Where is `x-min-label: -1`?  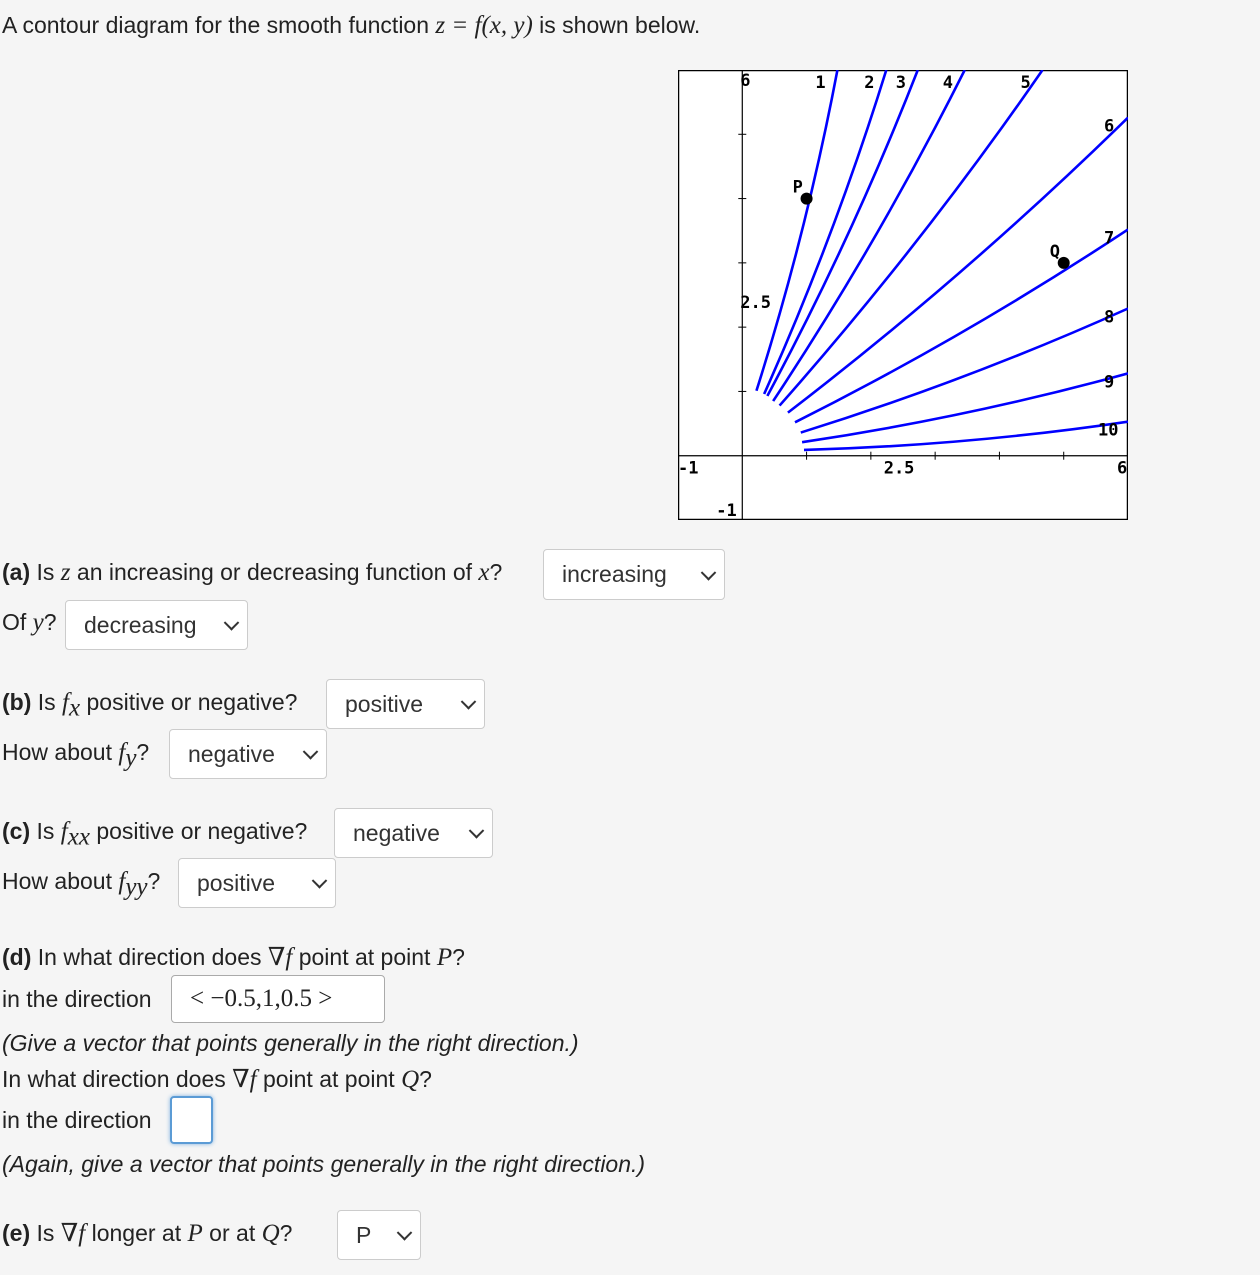
x-min-label: -1 is located at coordinates (688, 469).